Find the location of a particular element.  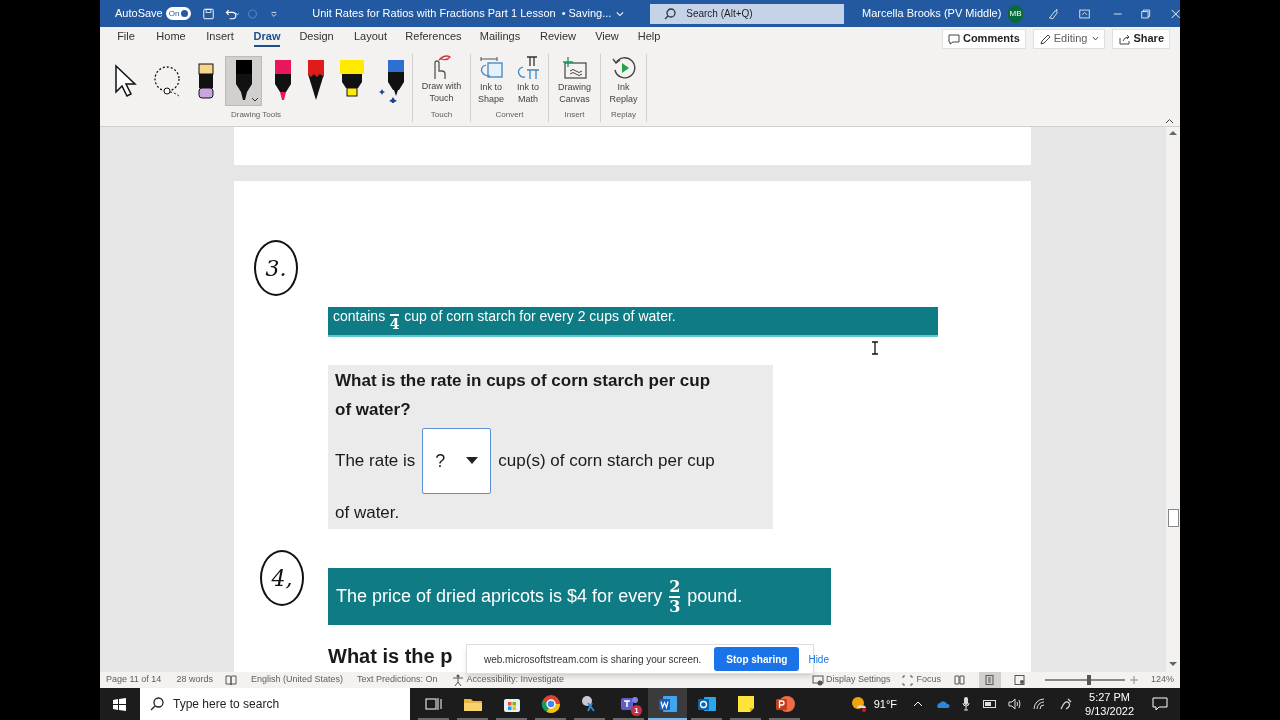

pen-icon is located at coordinates (283, 81).